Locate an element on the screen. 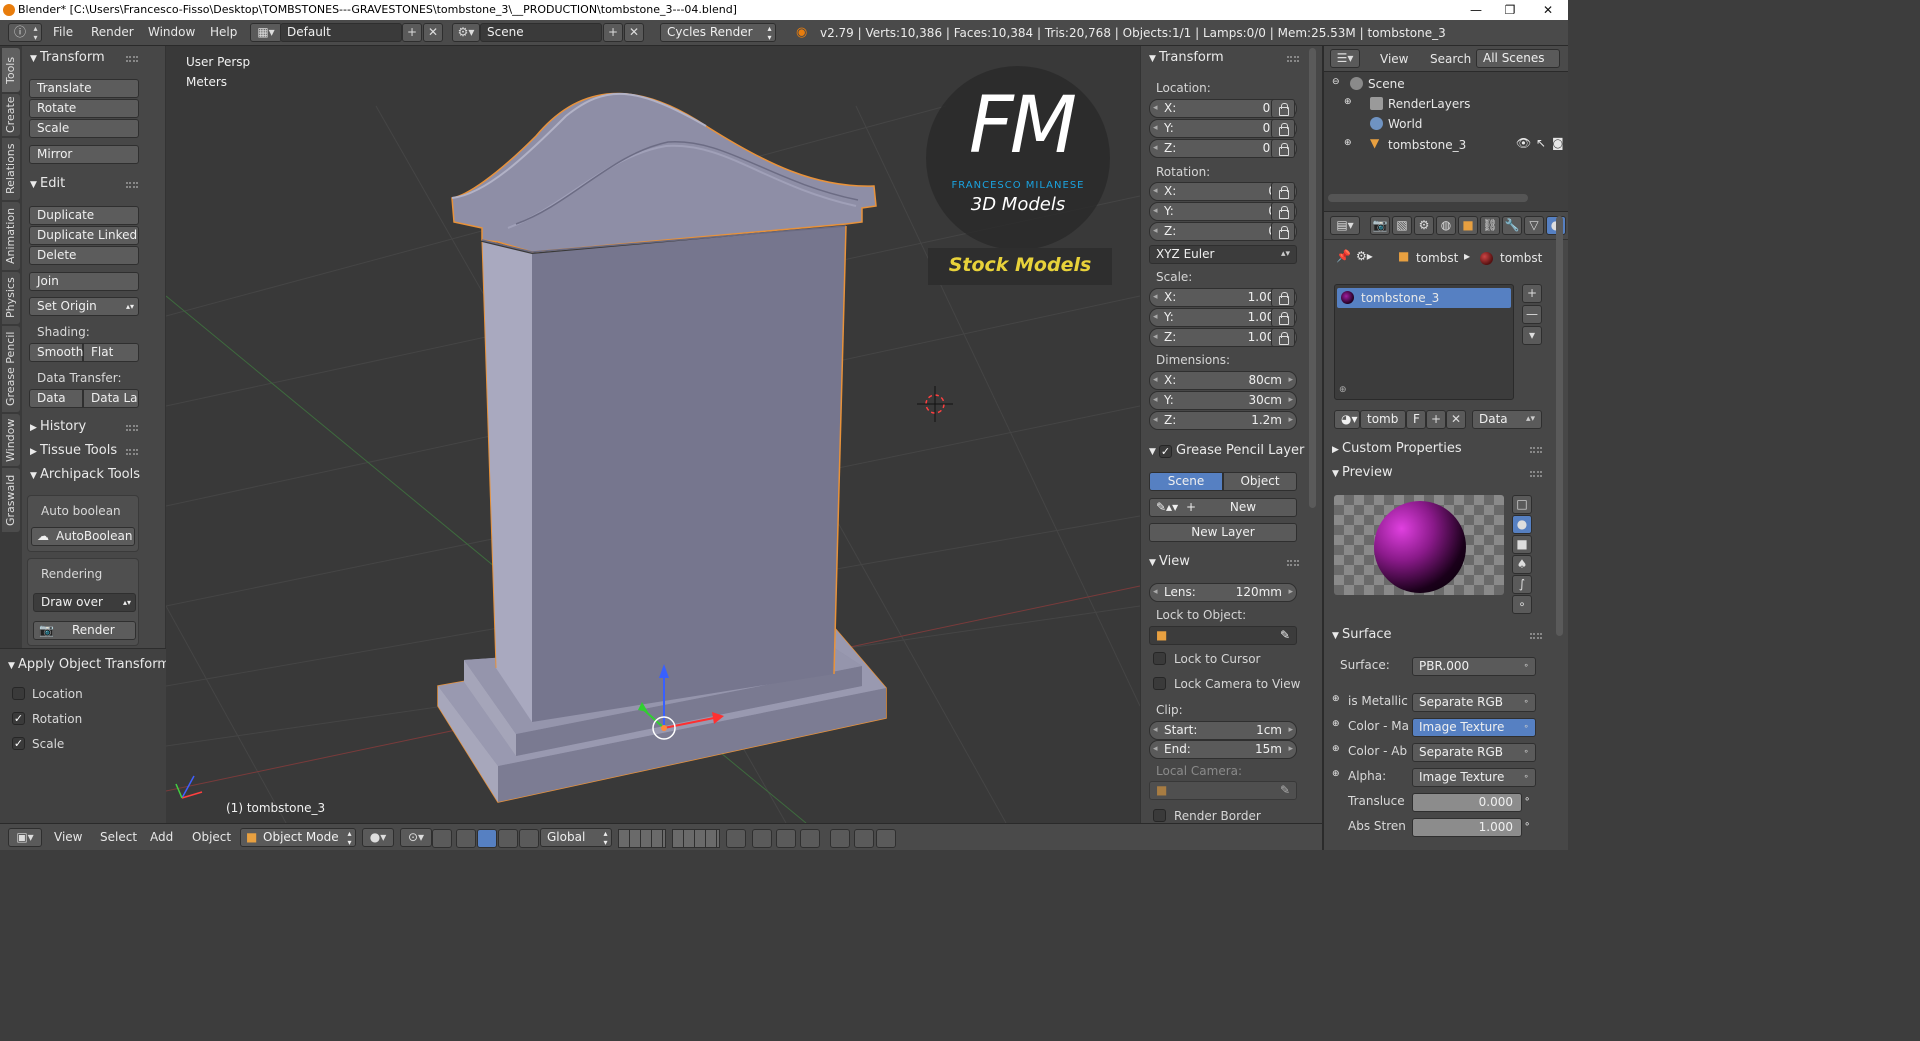 The height and width of the screenshot is (1041, 1920). browse-material-icon: ◕▾ is located at coordinates (1347, 419).